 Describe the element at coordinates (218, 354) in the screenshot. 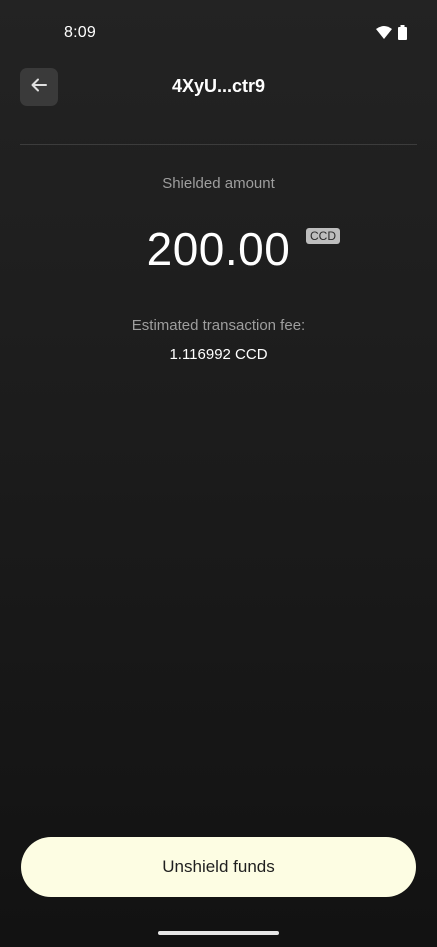

I see `fee-value: 1.116992 CCD` at that location.